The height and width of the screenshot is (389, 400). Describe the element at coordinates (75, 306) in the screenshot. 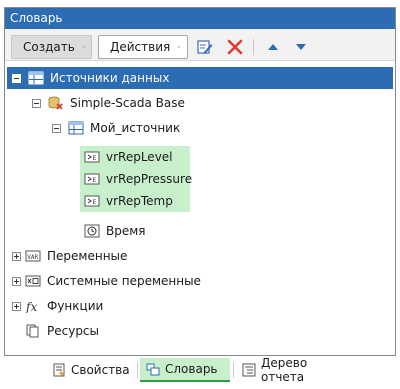

I see `tree-item-label: Функции` at that location.